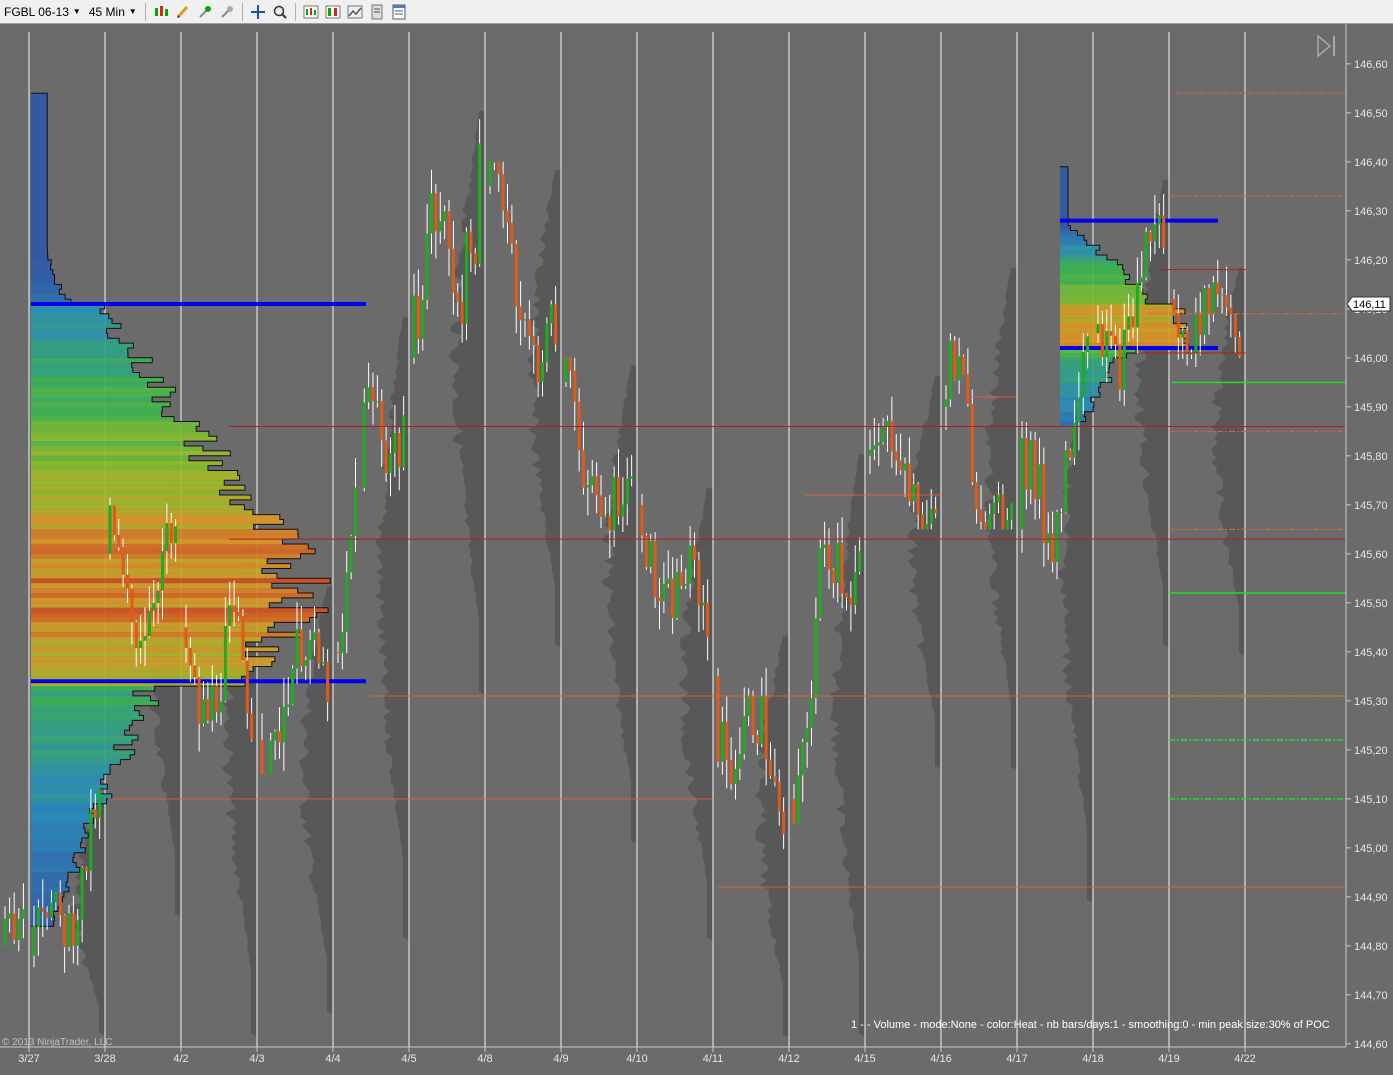 The image size is (1393, 1075). Describe the element at coordinates (132, 11) in the screenshot. I see `chevron-down-icon: ▼` at that location.